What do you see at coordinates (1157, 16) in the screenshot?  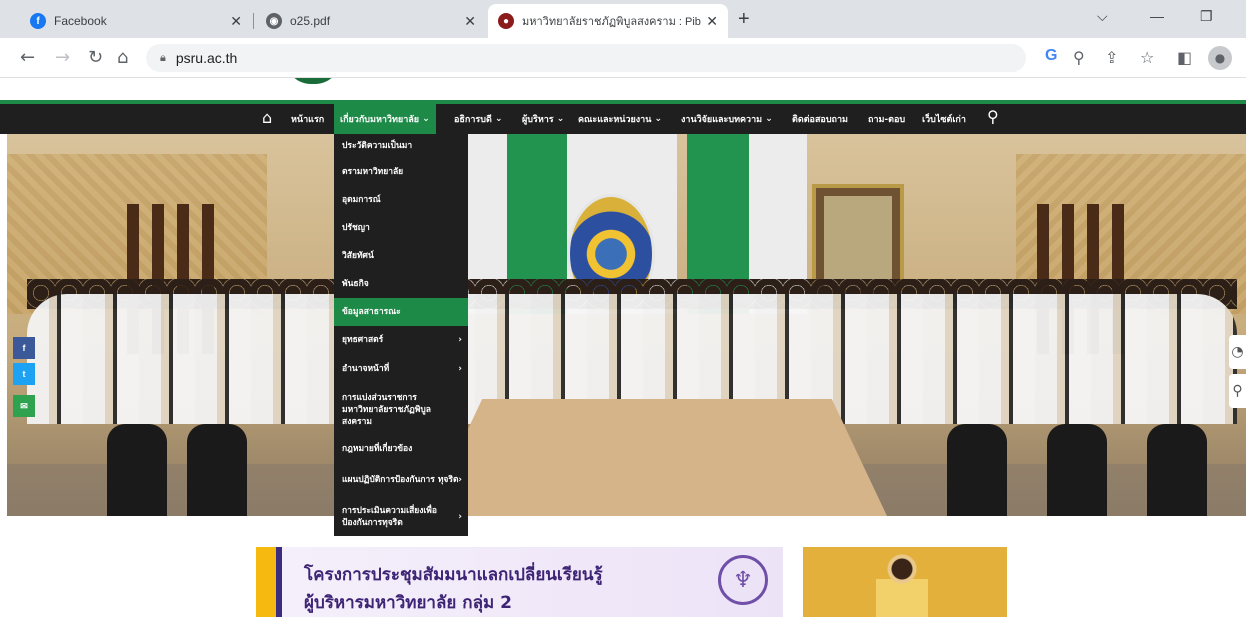 I see `minimize-icon: —` at bounding box center [1157, 16].